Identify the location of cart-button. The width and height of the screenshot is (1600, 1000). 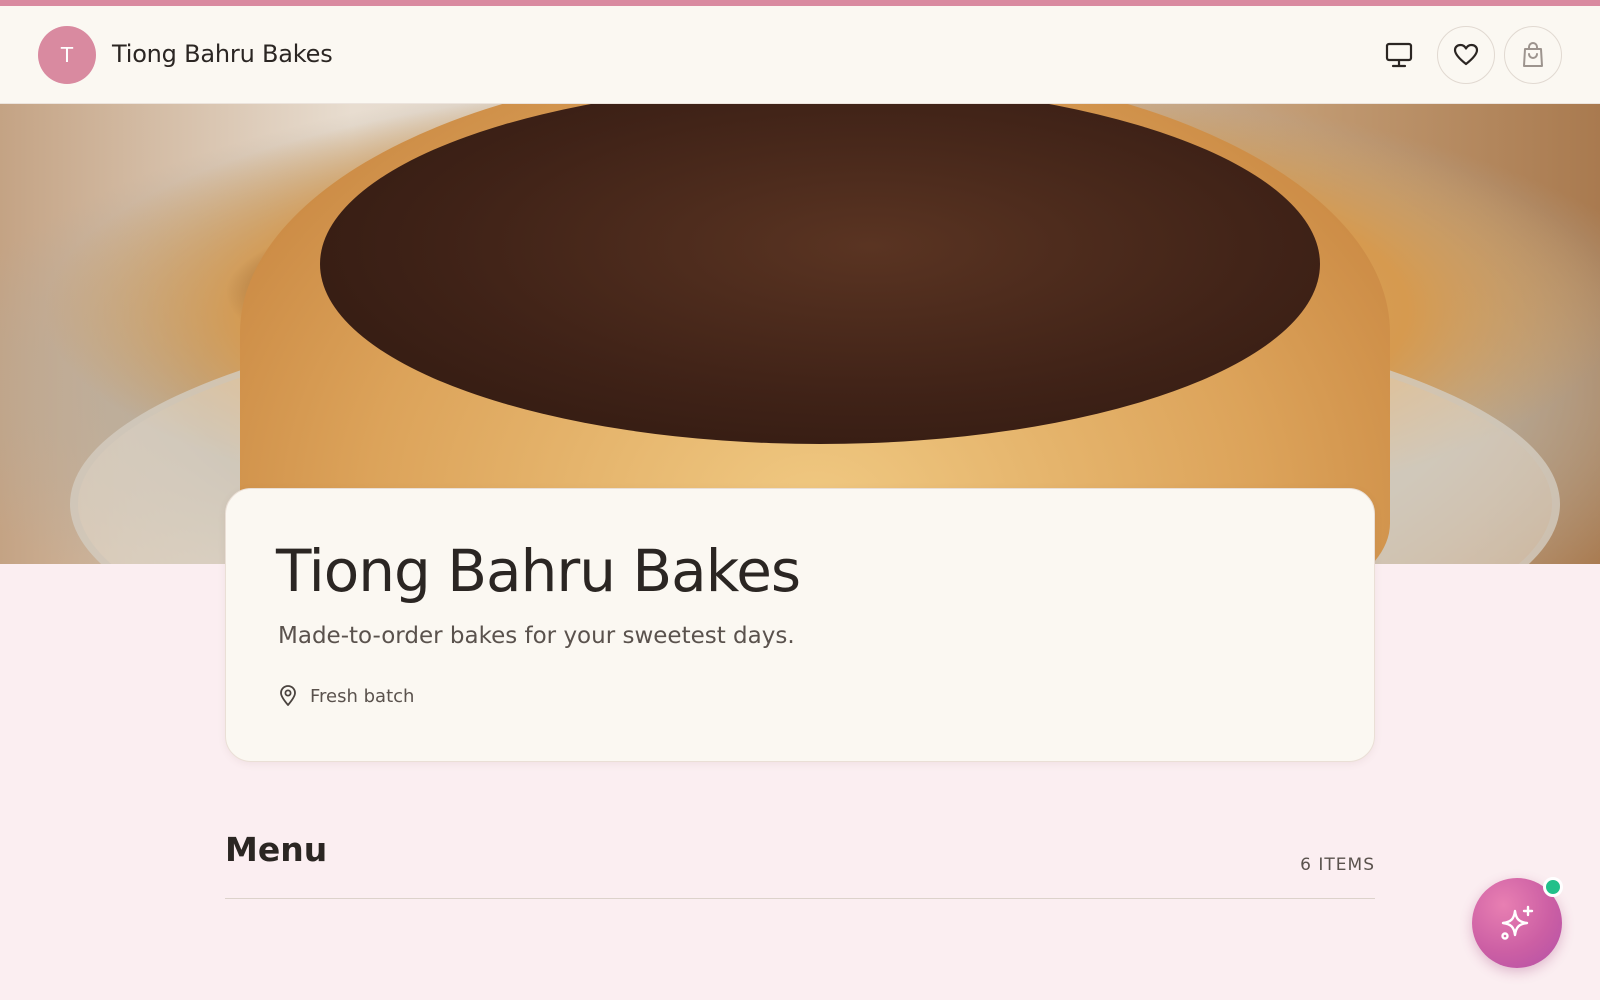
(1533, 55).